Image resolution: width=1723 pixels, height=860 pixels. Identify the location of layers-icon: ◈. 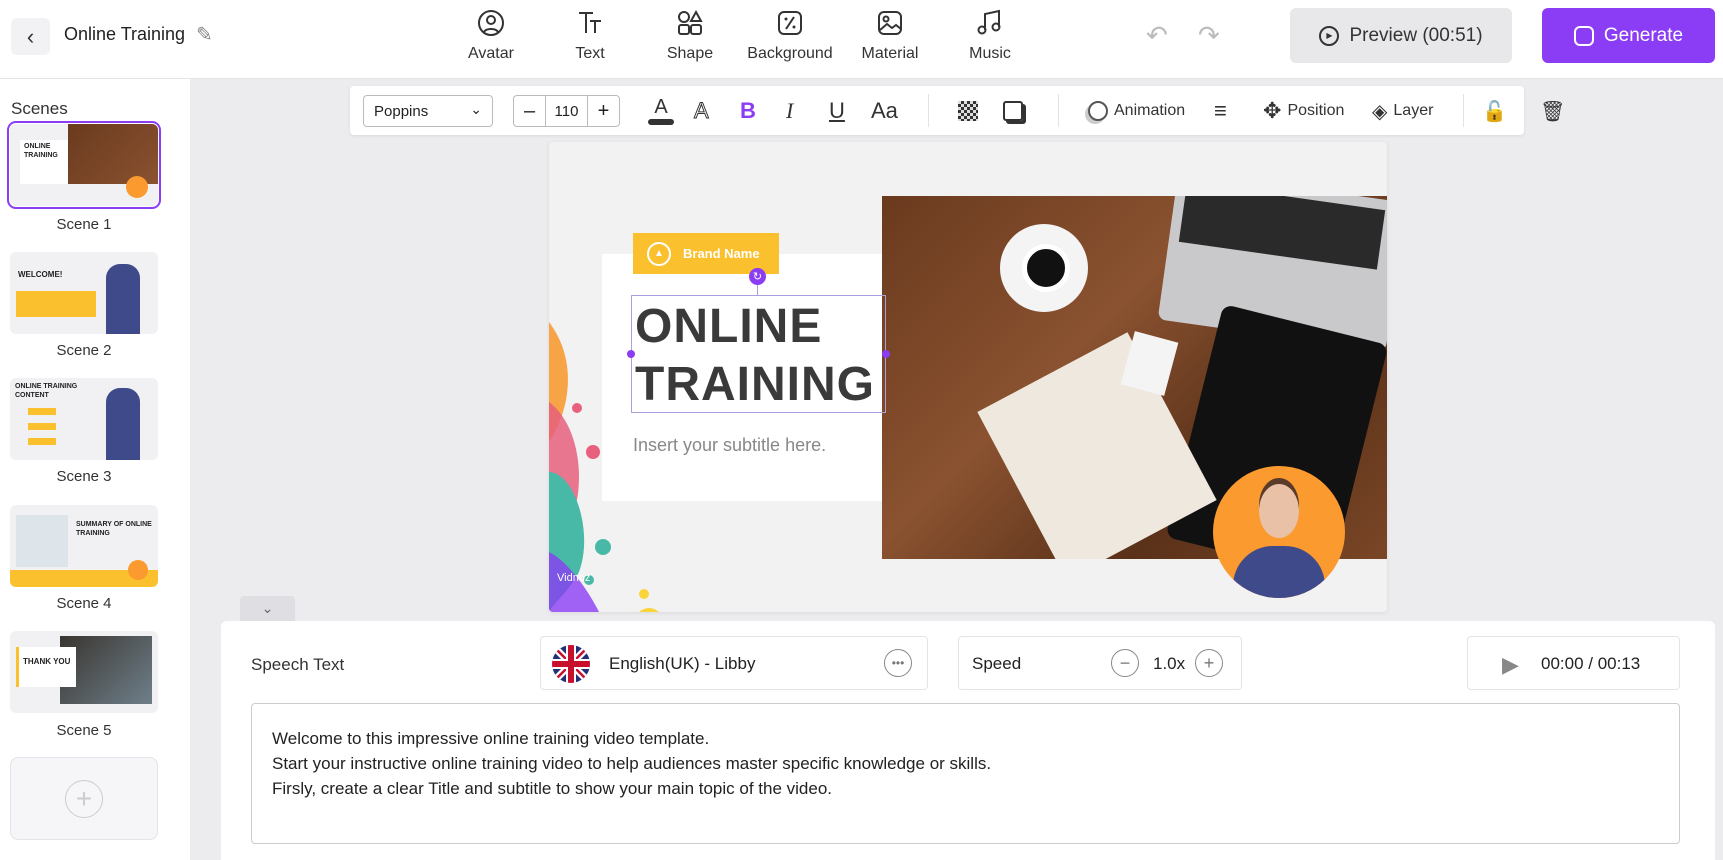
(1380, 111).